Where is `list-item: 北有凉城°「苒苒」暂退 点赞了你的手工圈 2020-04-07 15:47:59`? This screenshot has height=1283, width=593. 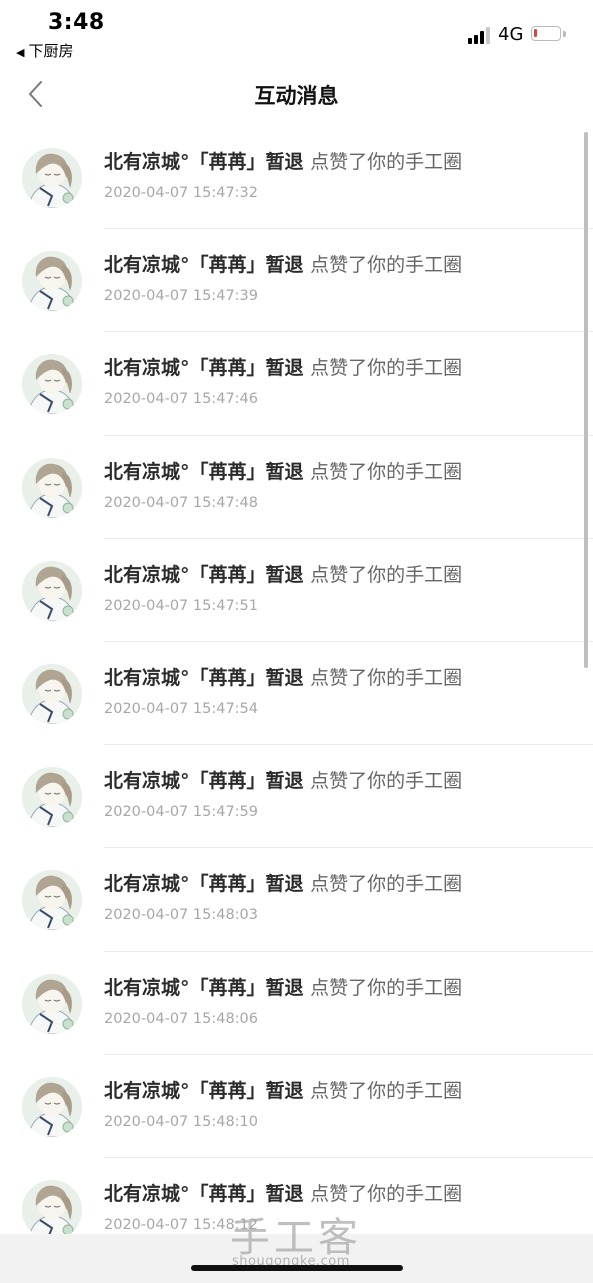 list-item: 北有凉城°「苒苒」暂退 点赞了你的手工圈 2020-04-07 15:47:59 is located at coordinates (296, 797).